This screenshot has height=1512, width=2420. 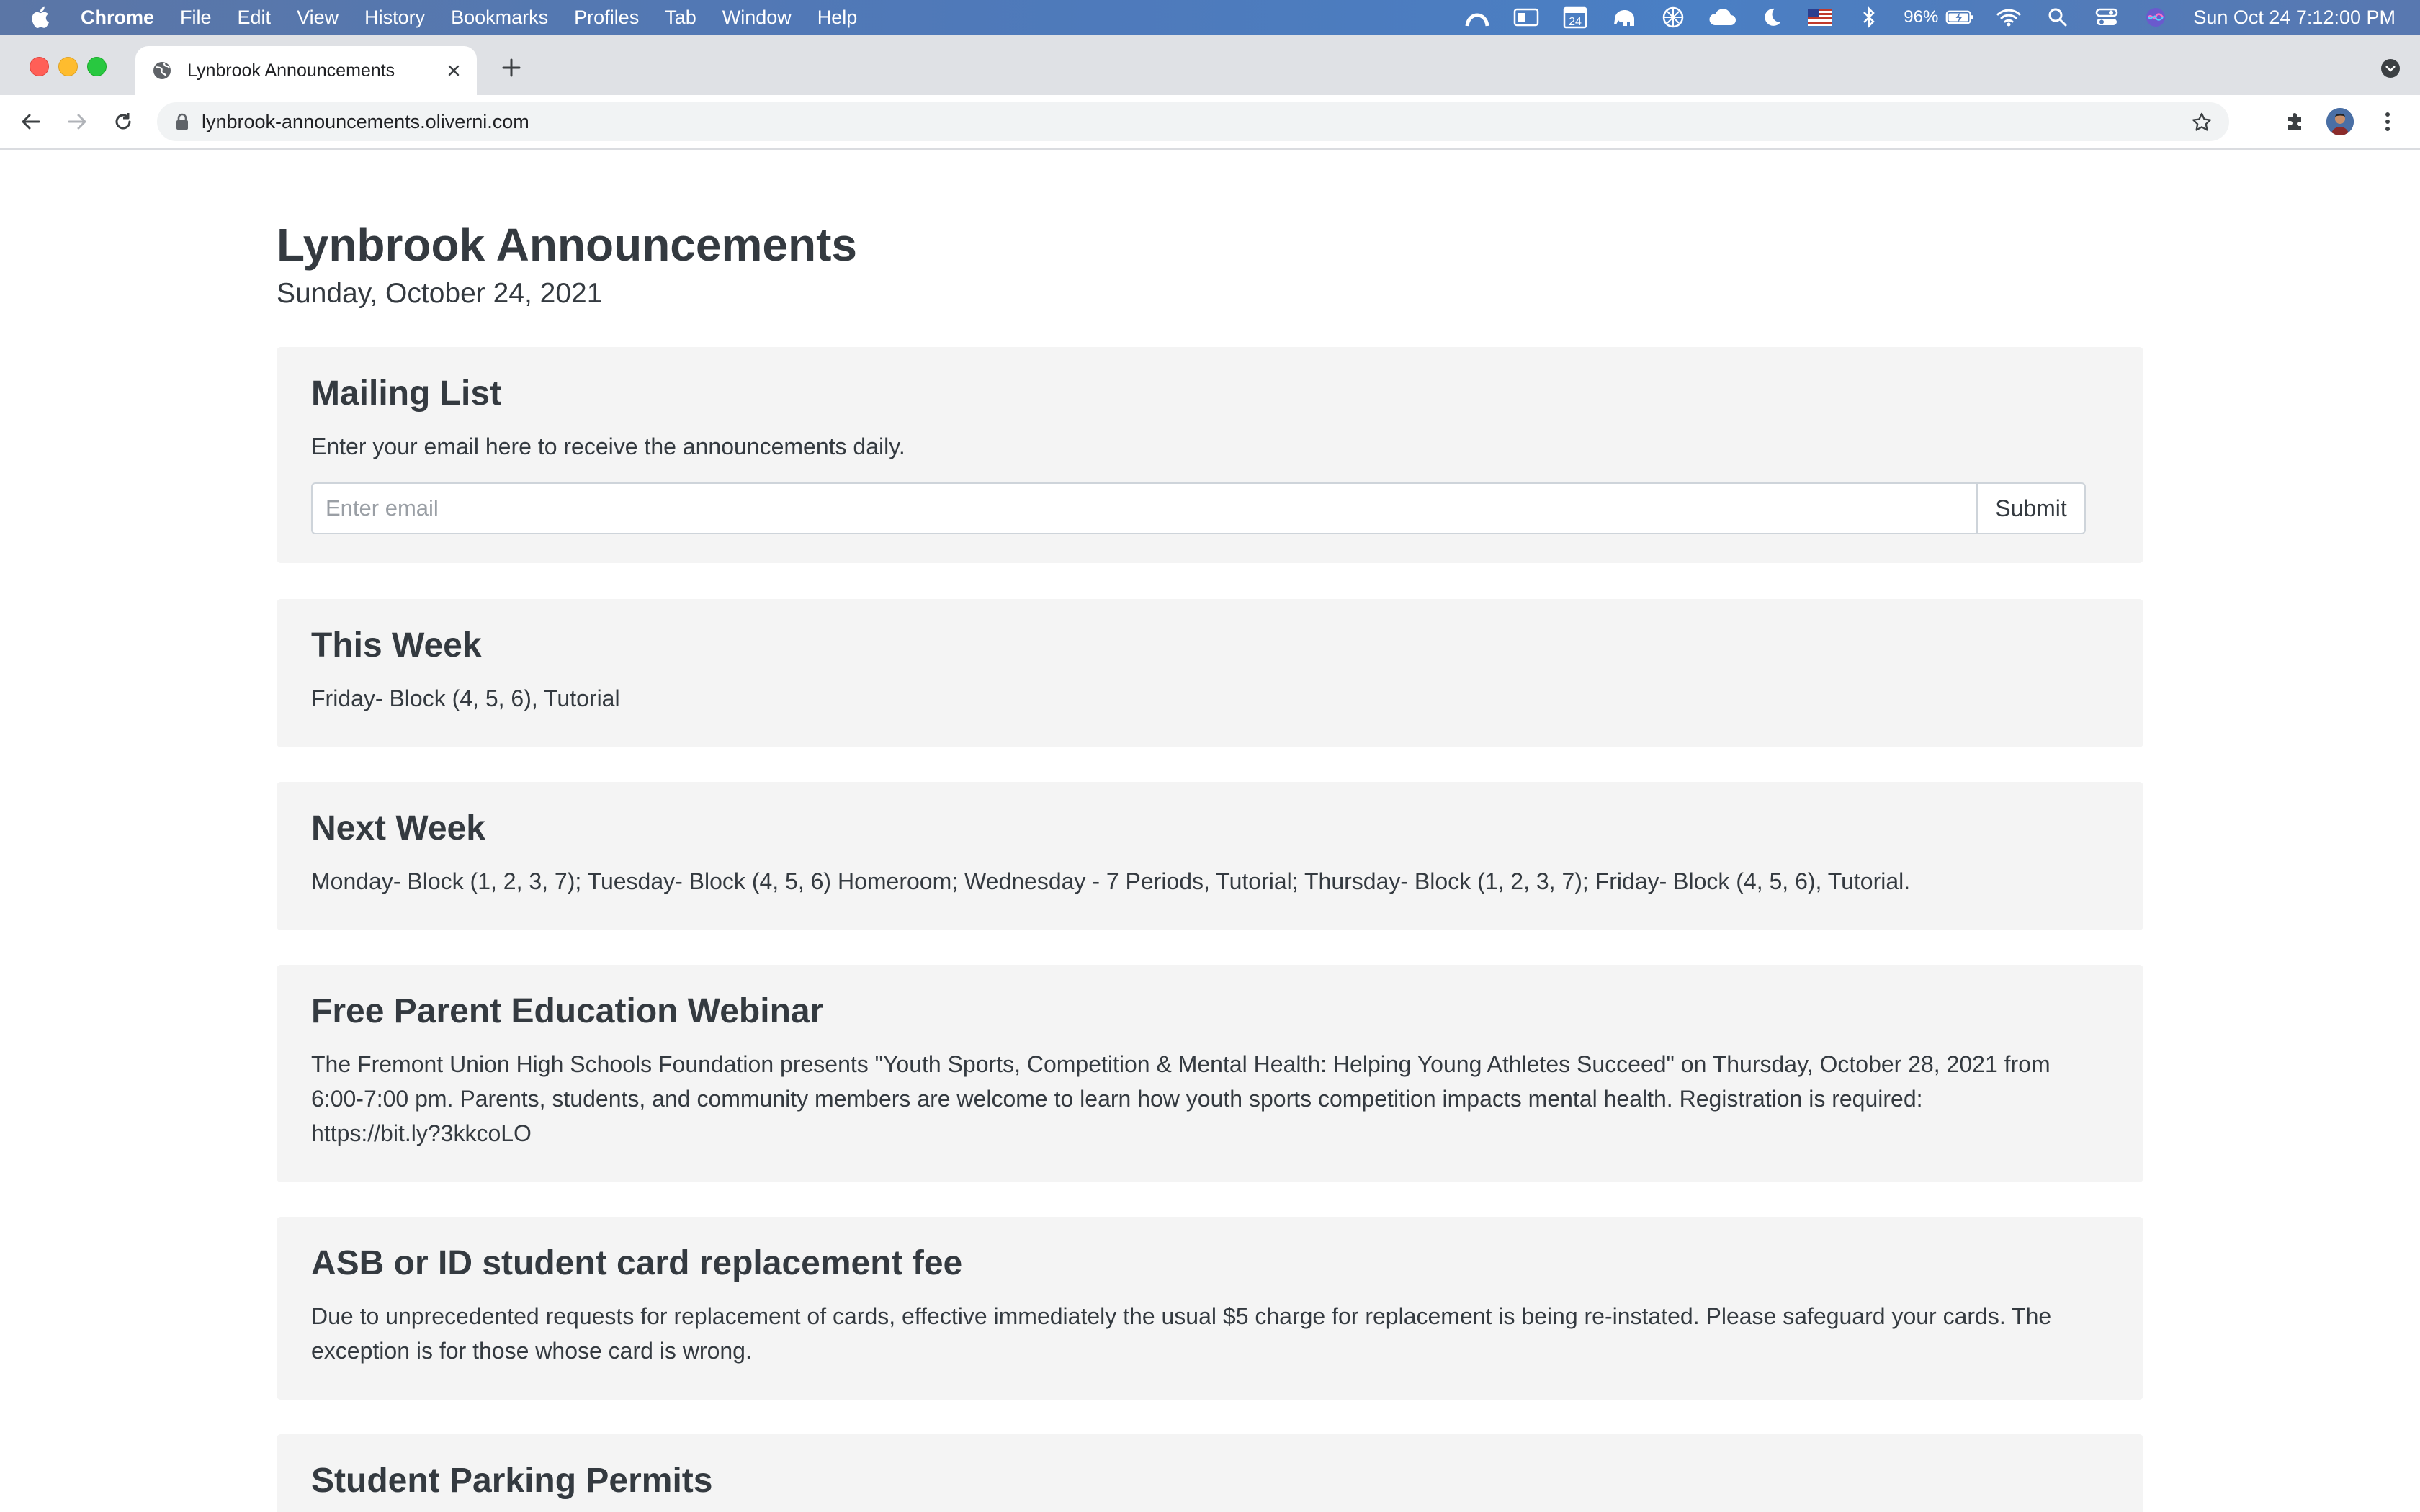 I want to click on window-zoom-button, so click(x=97, y=66).